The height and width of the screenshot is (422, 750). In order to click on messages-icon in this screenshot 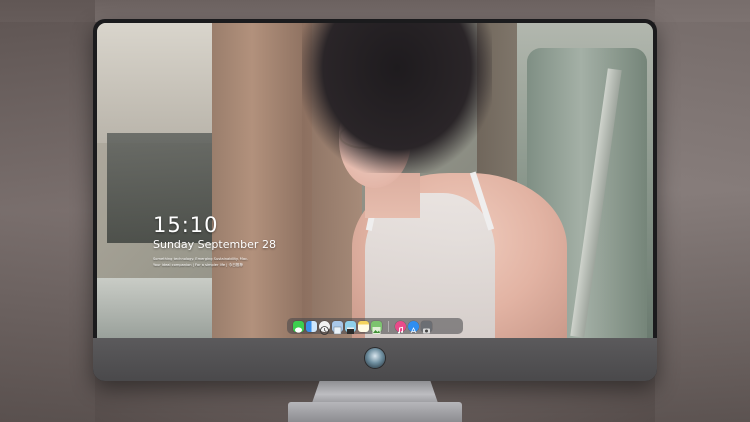, I will do `click(298, 326)`.